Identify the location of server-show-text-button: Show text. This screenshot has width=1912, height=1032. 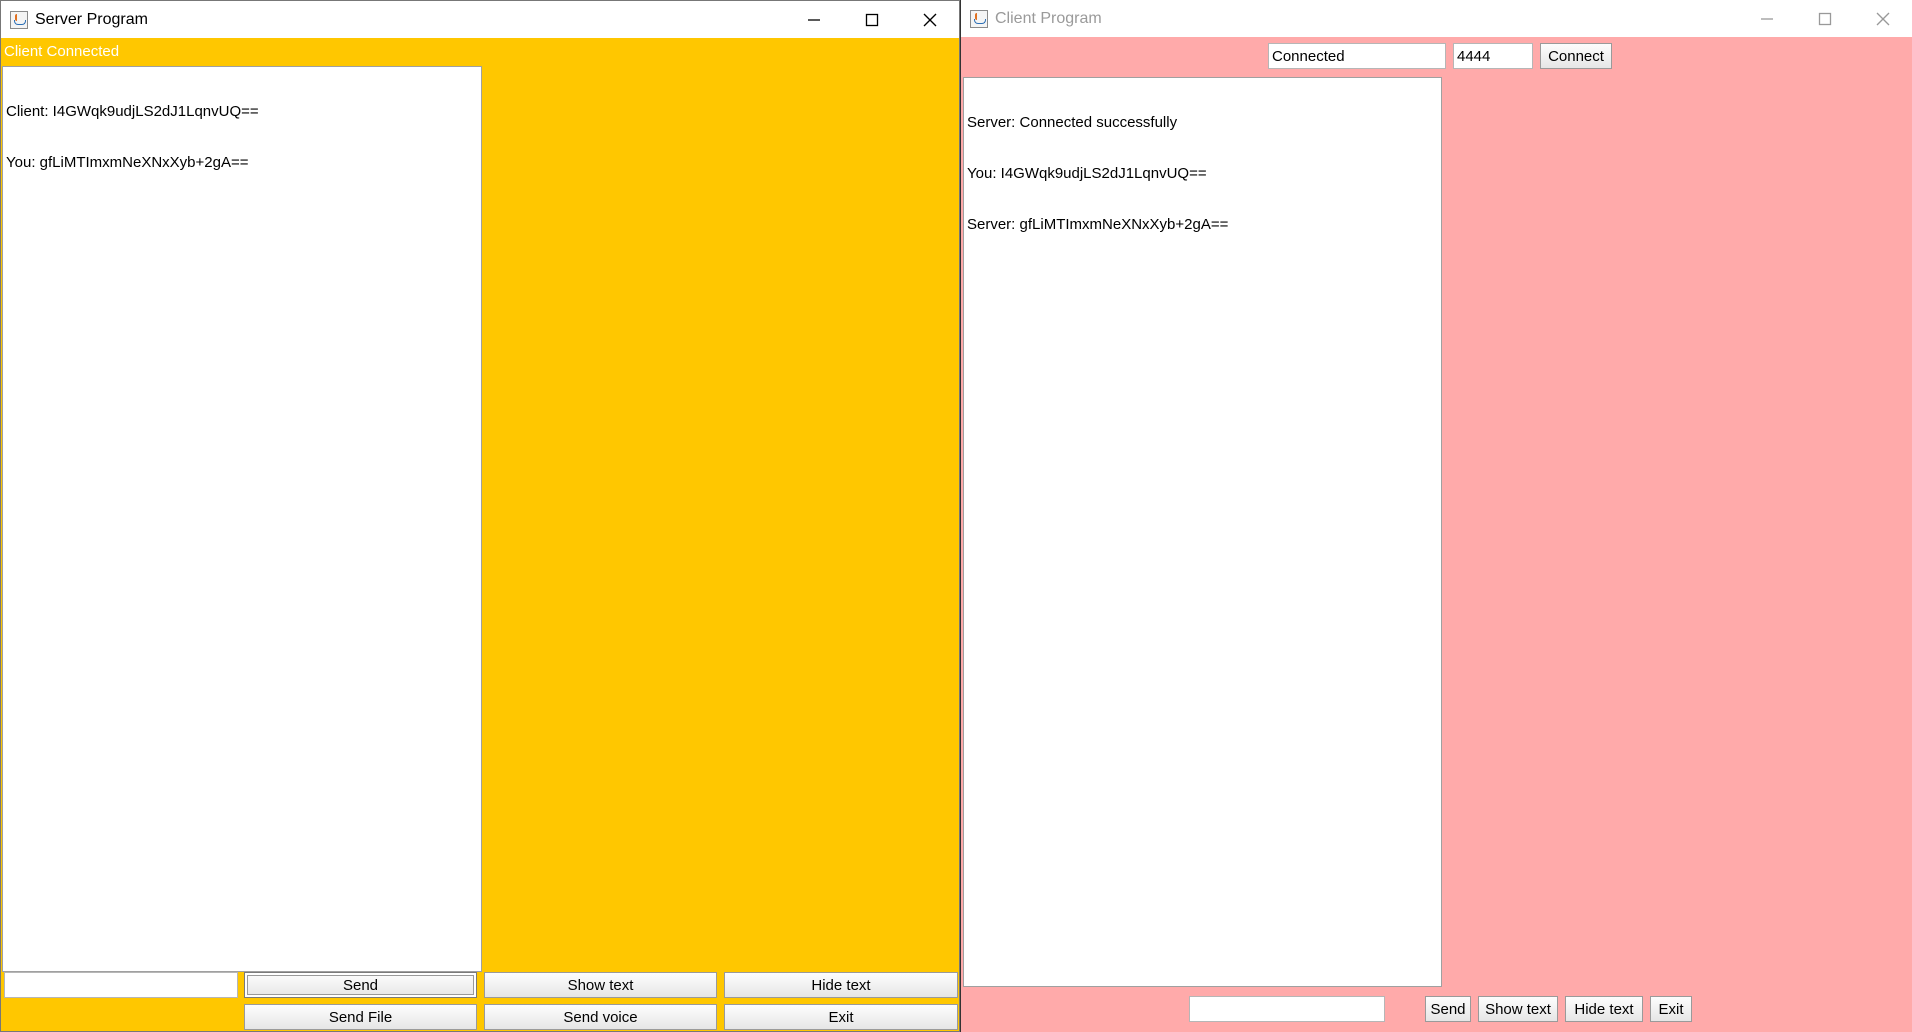
(600, 985).